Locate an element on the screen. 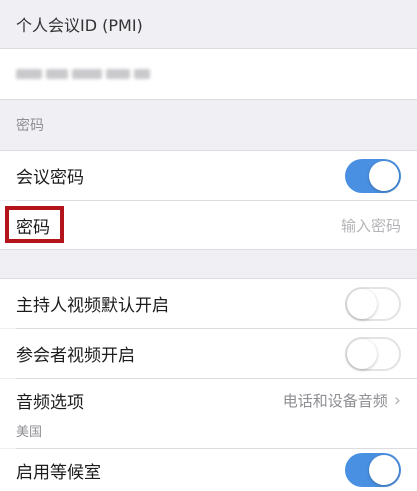 Image resolution: width=417 pixels, height=491 pixels. pmi-value-row is located at coordinates (208, 74).